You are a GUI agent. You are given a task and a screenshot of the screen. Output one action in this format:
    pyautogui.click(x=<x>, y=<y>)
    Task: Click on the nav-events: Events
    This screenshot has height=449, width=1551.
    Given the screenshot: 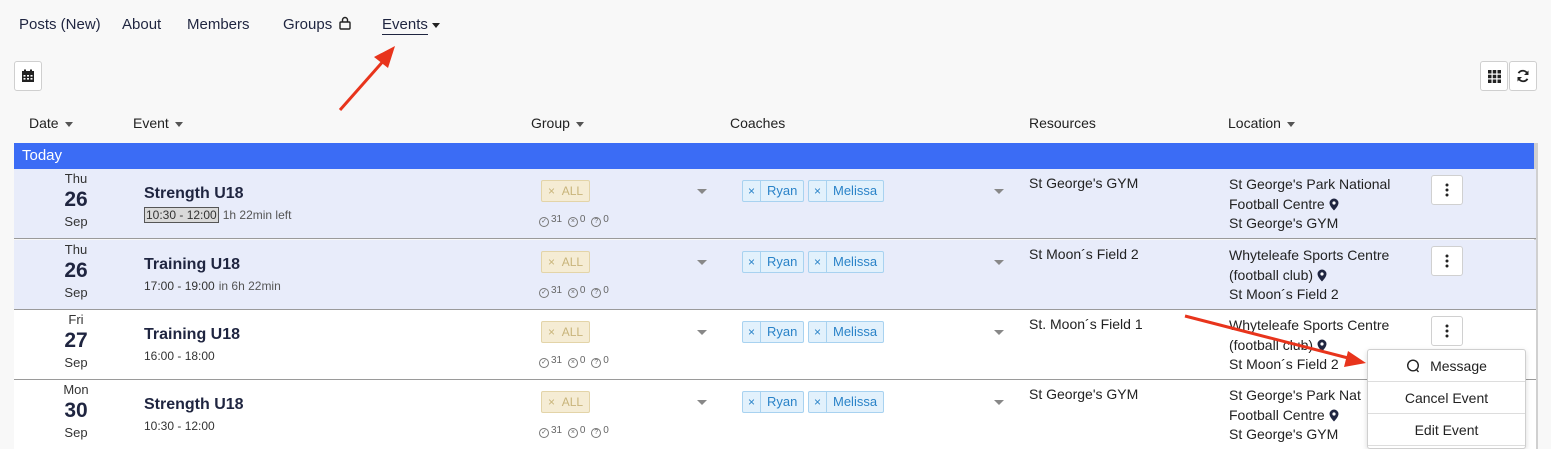 What is the action you would take?
    pyautogui.click(x=411, y=25)
    